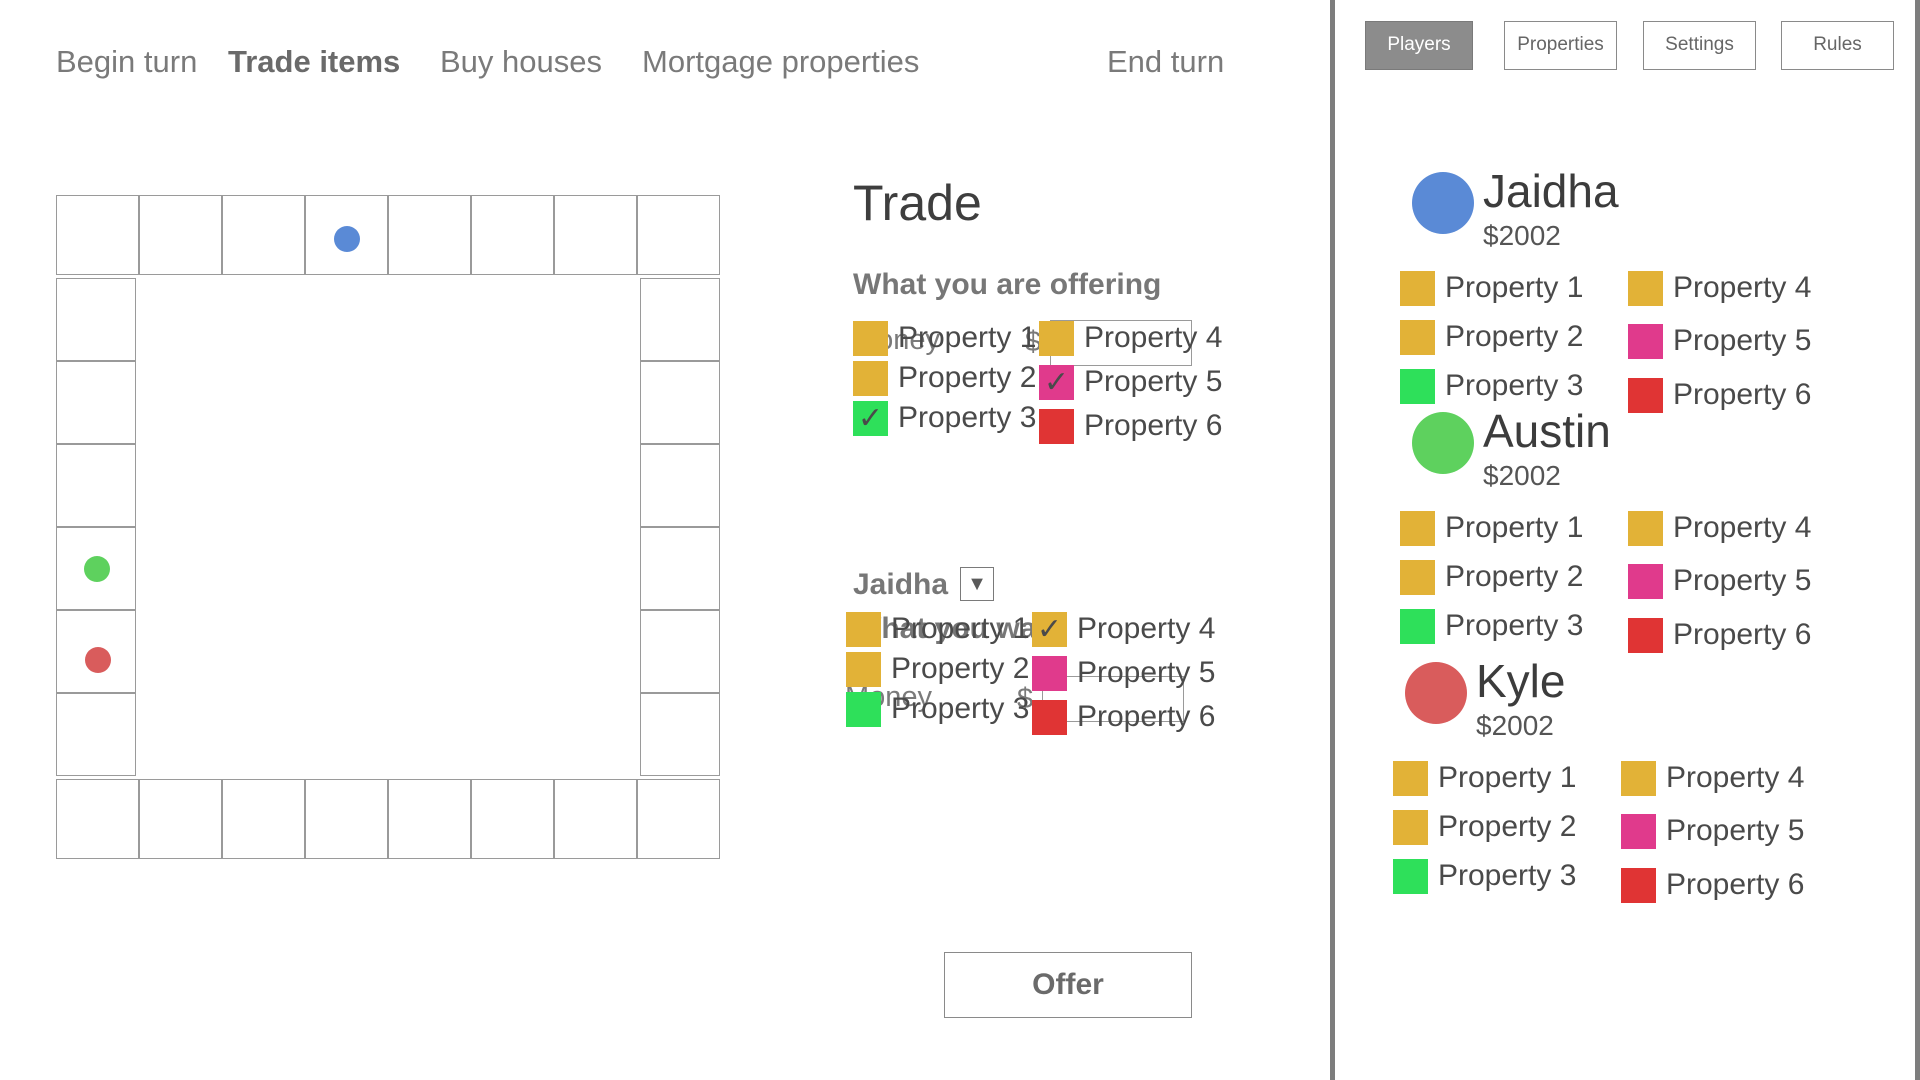 The width and height of the screenshot is (1920, 1080). I want to click on player-name: Kyle, so click(1521, 681).